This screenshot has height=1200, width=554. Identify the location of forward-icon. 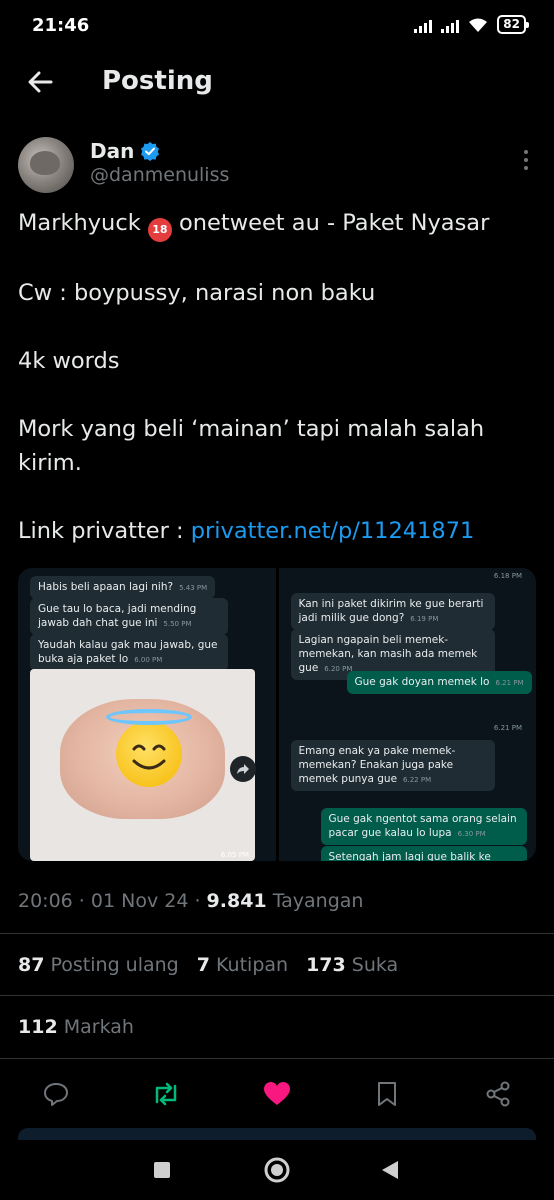
(243, 769).